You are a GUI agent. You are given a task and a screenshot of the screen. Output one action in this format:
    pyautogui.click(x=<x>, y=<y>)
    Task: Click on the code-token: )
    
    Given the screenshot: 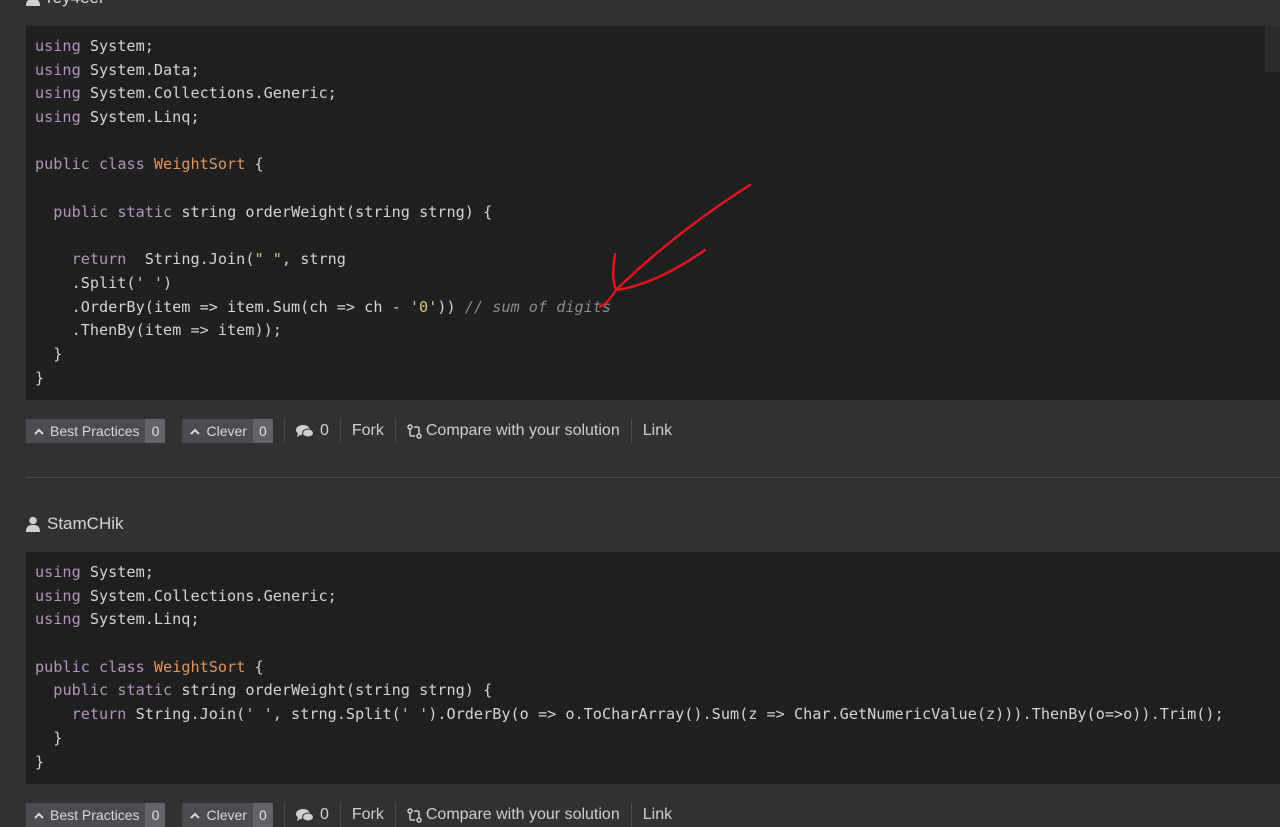 What is the action you would take?
    pyautogui.click(x=168, y=282)
    